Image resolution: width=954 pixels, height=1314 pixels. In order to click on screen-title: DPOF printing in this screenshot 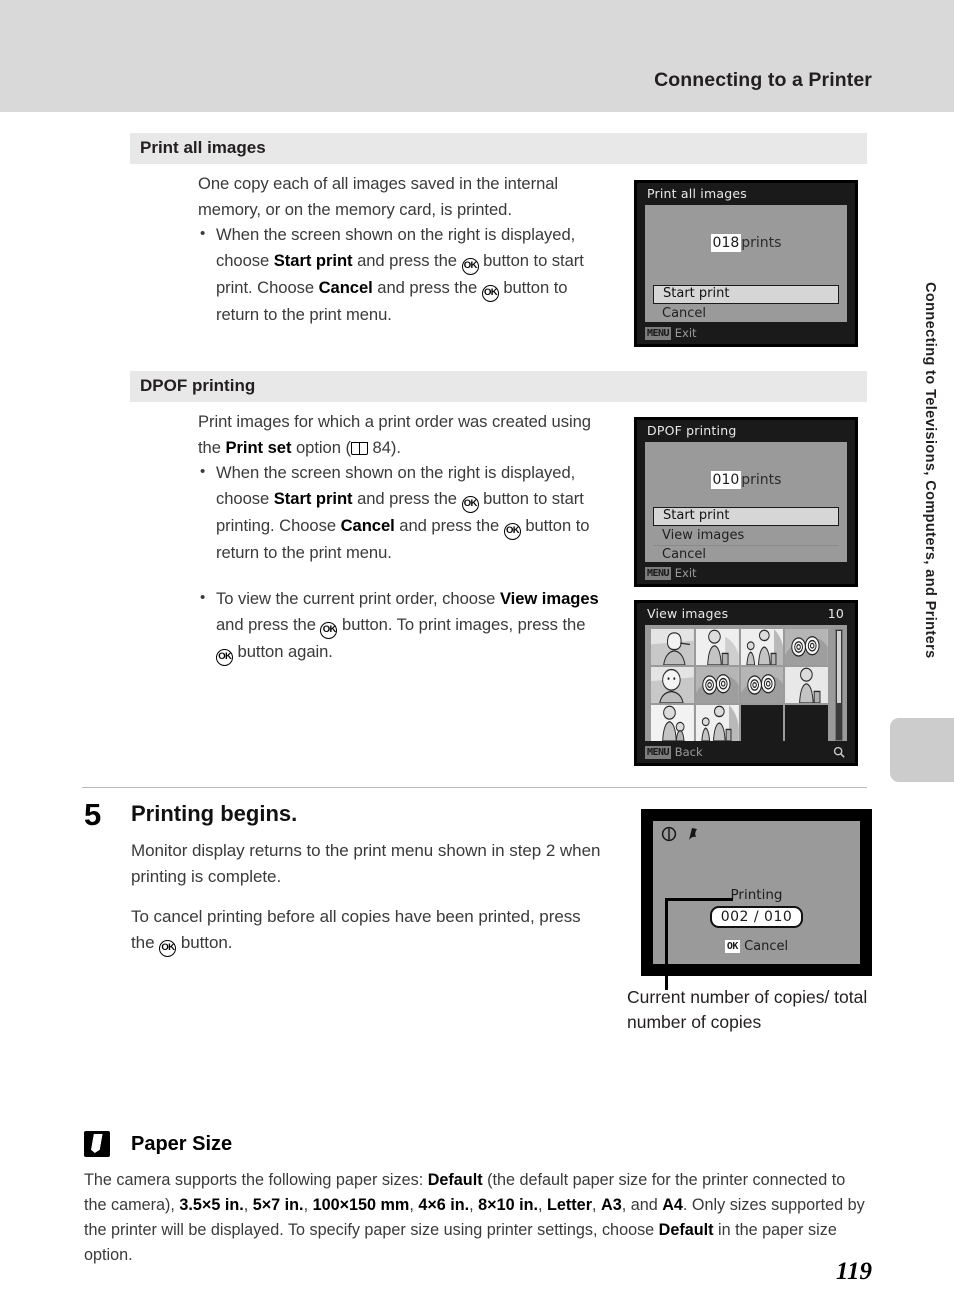, I will do `click(692, 430)`.